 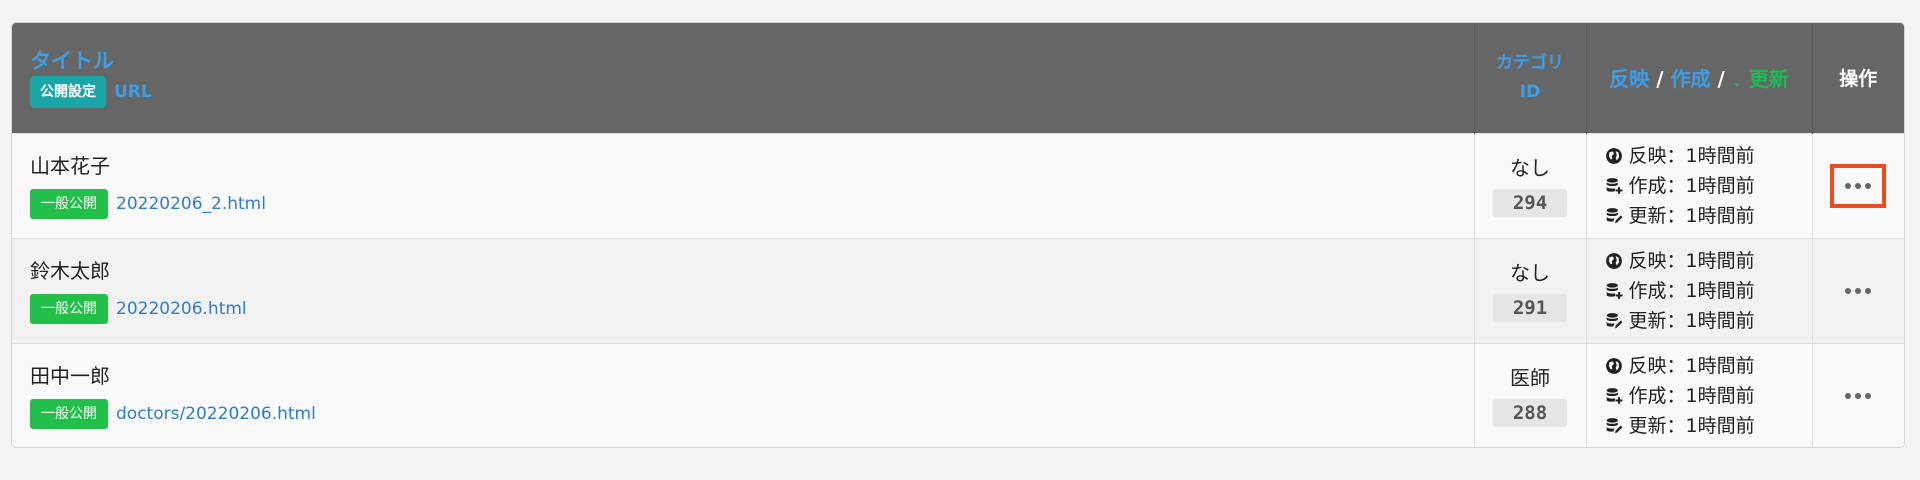 I want to click on sort-public-setting-badge: 公開設定, so click(x=68, y=91).